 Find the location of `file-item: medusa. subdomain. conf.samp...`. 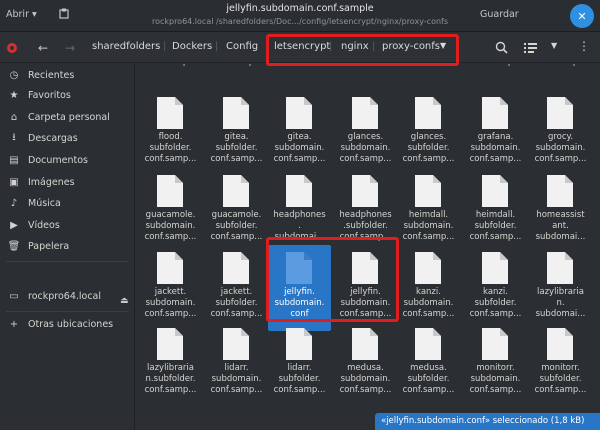

file-item: medusa. subdomain. conf.samp... is located at coordinates (365, 364).